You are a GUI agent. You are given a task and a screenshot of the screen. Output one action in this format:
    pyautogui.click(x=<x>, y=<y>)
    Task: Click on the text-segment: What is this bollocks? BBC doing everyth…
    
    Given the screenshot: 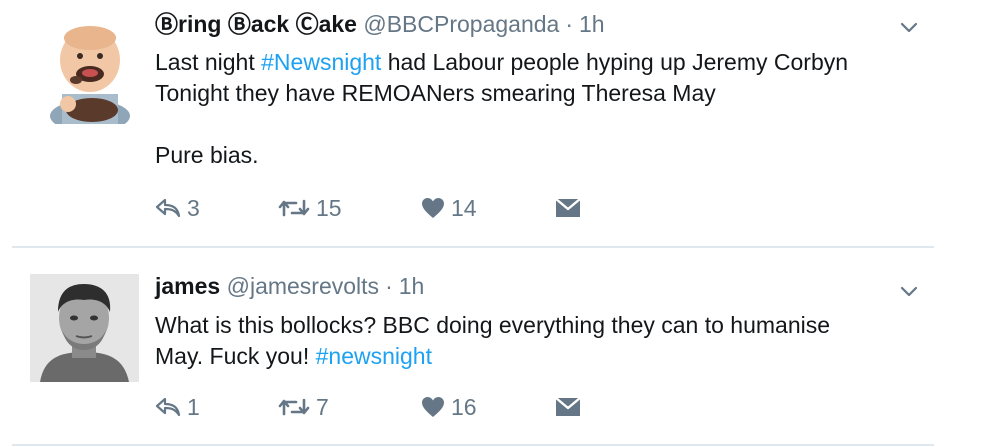 What is the action you would take?
    pyautogui.click(x=493, y=325)
    